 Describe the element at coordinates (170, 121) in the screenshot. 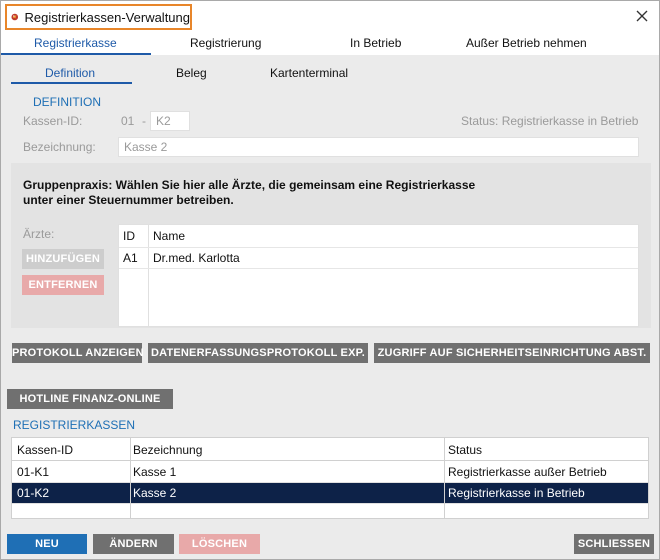

I see `kassen-id-field: K2` at that location.